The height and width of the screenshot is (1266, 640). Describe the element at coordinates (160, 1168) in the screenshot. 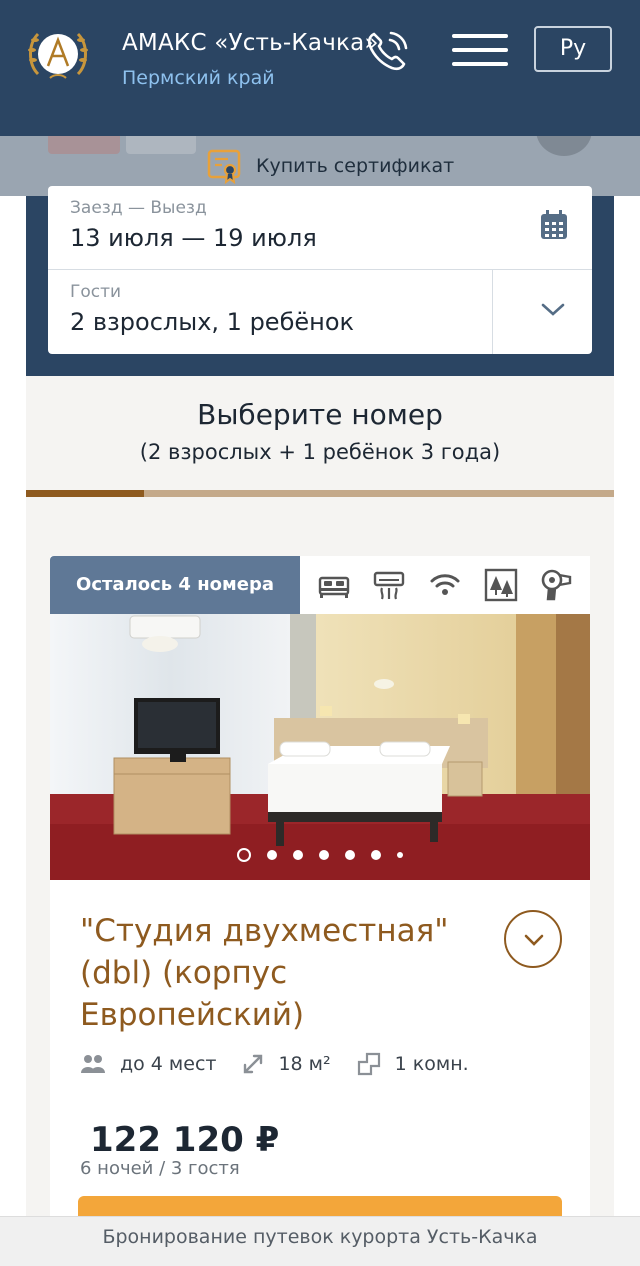

I see `price-note: 6 ночей / 3 гостя` at that location.